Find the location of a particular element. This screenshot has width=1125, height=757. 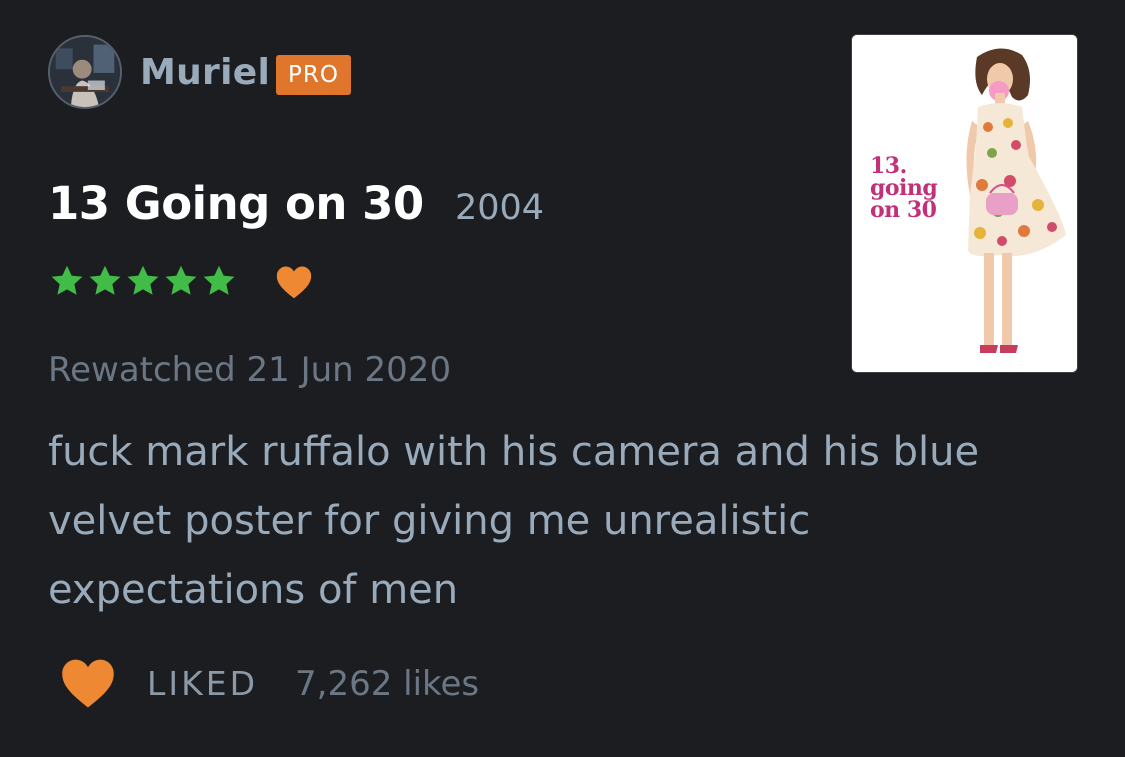

user-avatar is located at coordinates (85, 72).